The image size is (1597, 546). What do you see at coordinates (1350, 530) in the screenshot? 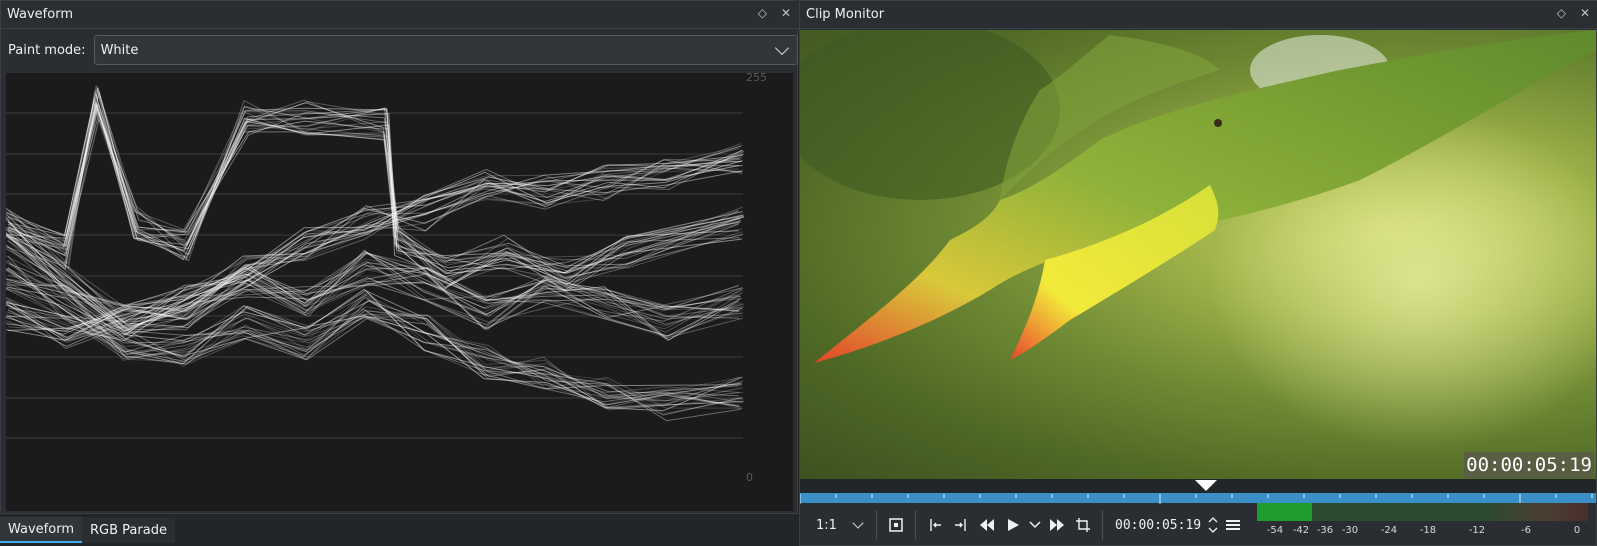
I see `vu-scale-label: -30` at bounding box center [1350, 530].